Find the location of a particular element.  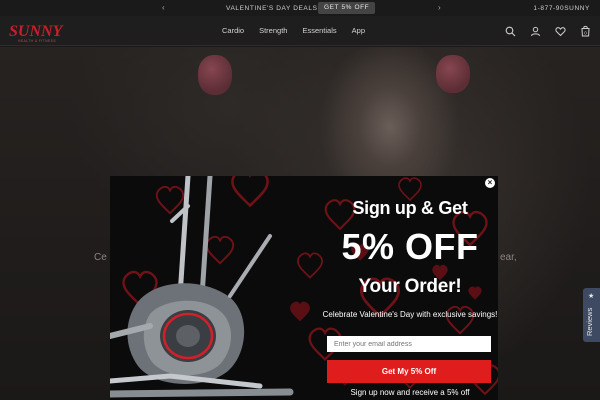

get-discount-button: Get My 5% Off is located at coordinates (409, 371).